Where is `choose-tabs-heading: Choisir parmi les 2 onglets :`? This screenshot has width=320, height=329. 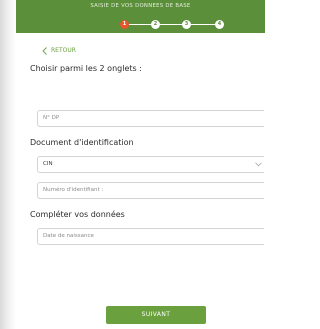
choose-tabs-heading: Choisir parmi les 2 onglets : is located at coordinates (86, 68).